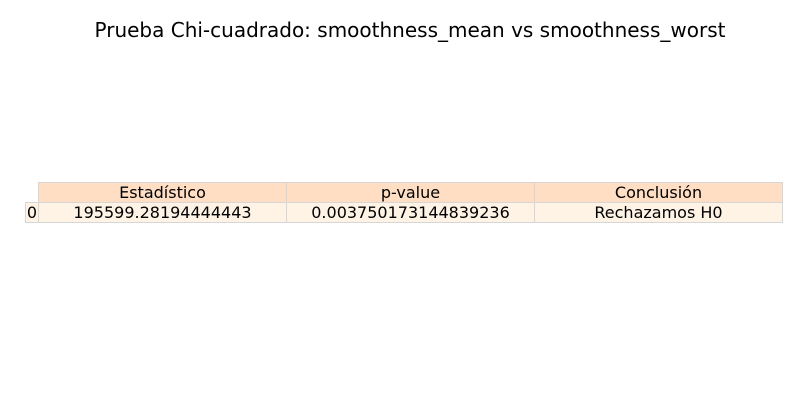 The width and height of the screenshot is (800, 400). I want to click on table-header-row: Estadístico p-value Conclusión, so click(404, 192).